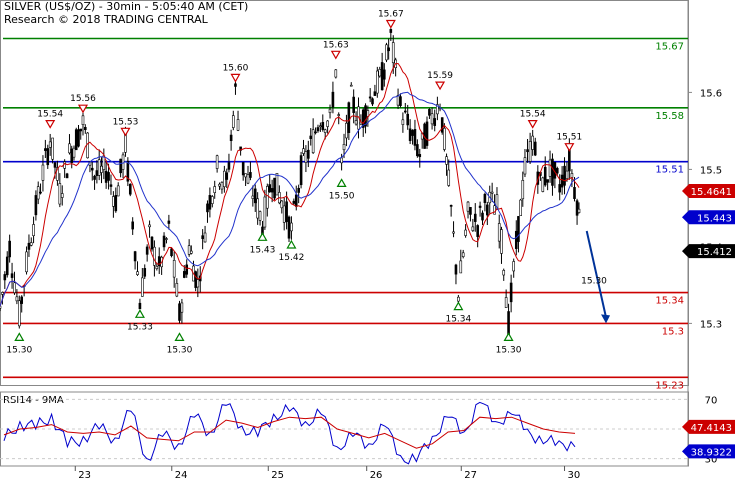  I want to click on swing-high-marker, so click(335, 55).